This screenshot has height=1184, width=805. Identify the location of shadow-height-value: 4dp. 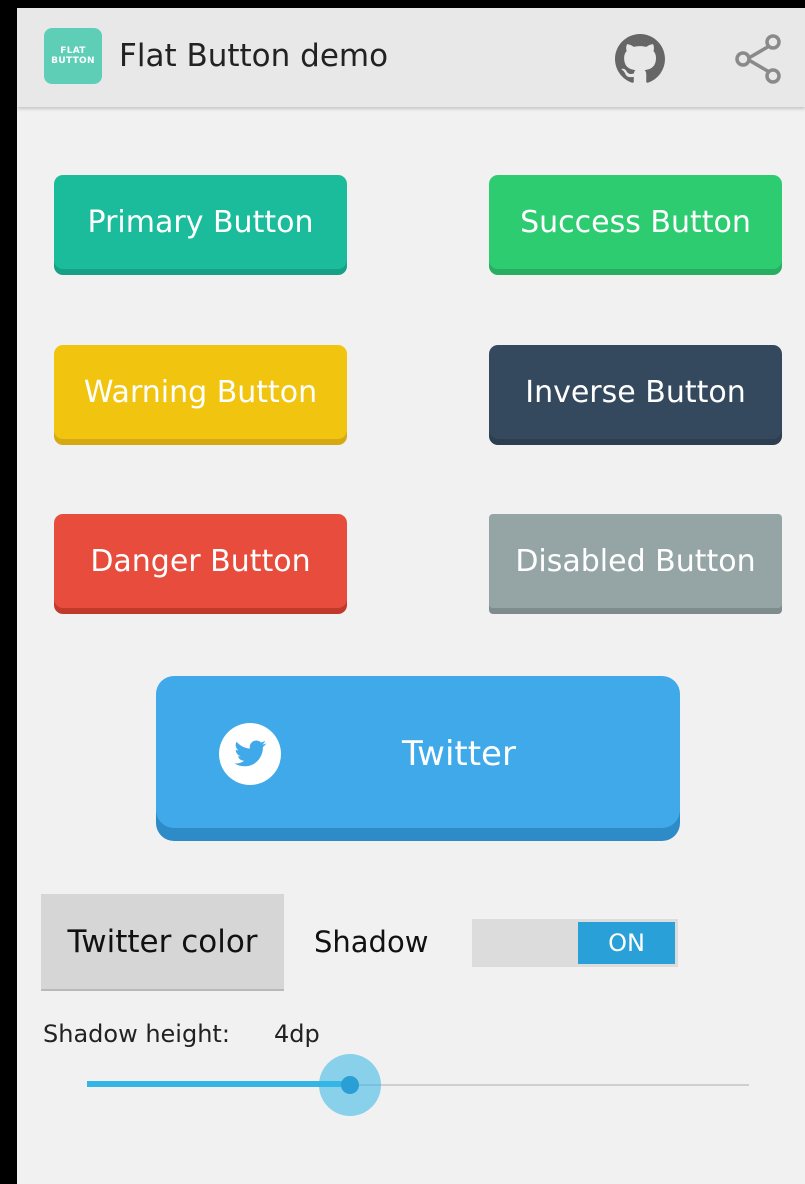
(297, 1034).